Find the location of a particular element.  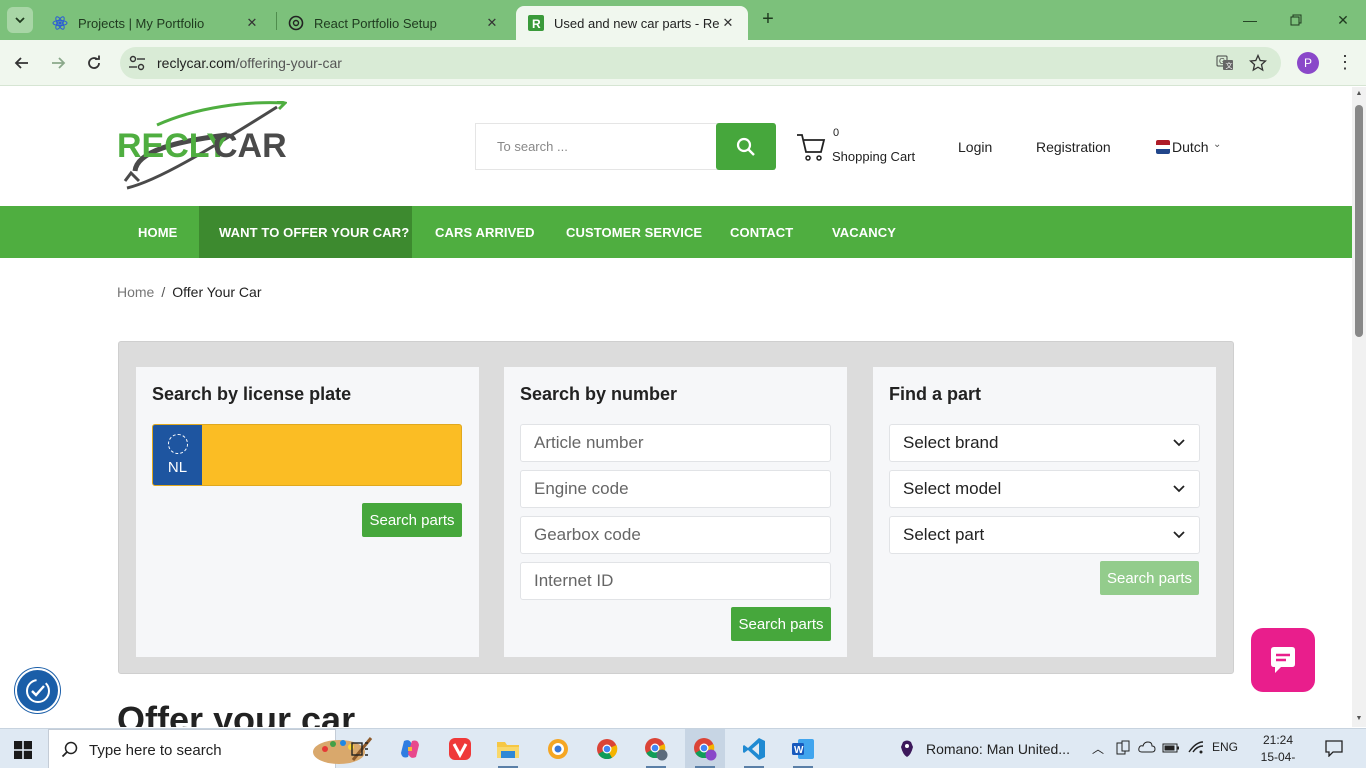

tray-overflow-chevron-icon: ︿ is located at coordinates (1098, 748).